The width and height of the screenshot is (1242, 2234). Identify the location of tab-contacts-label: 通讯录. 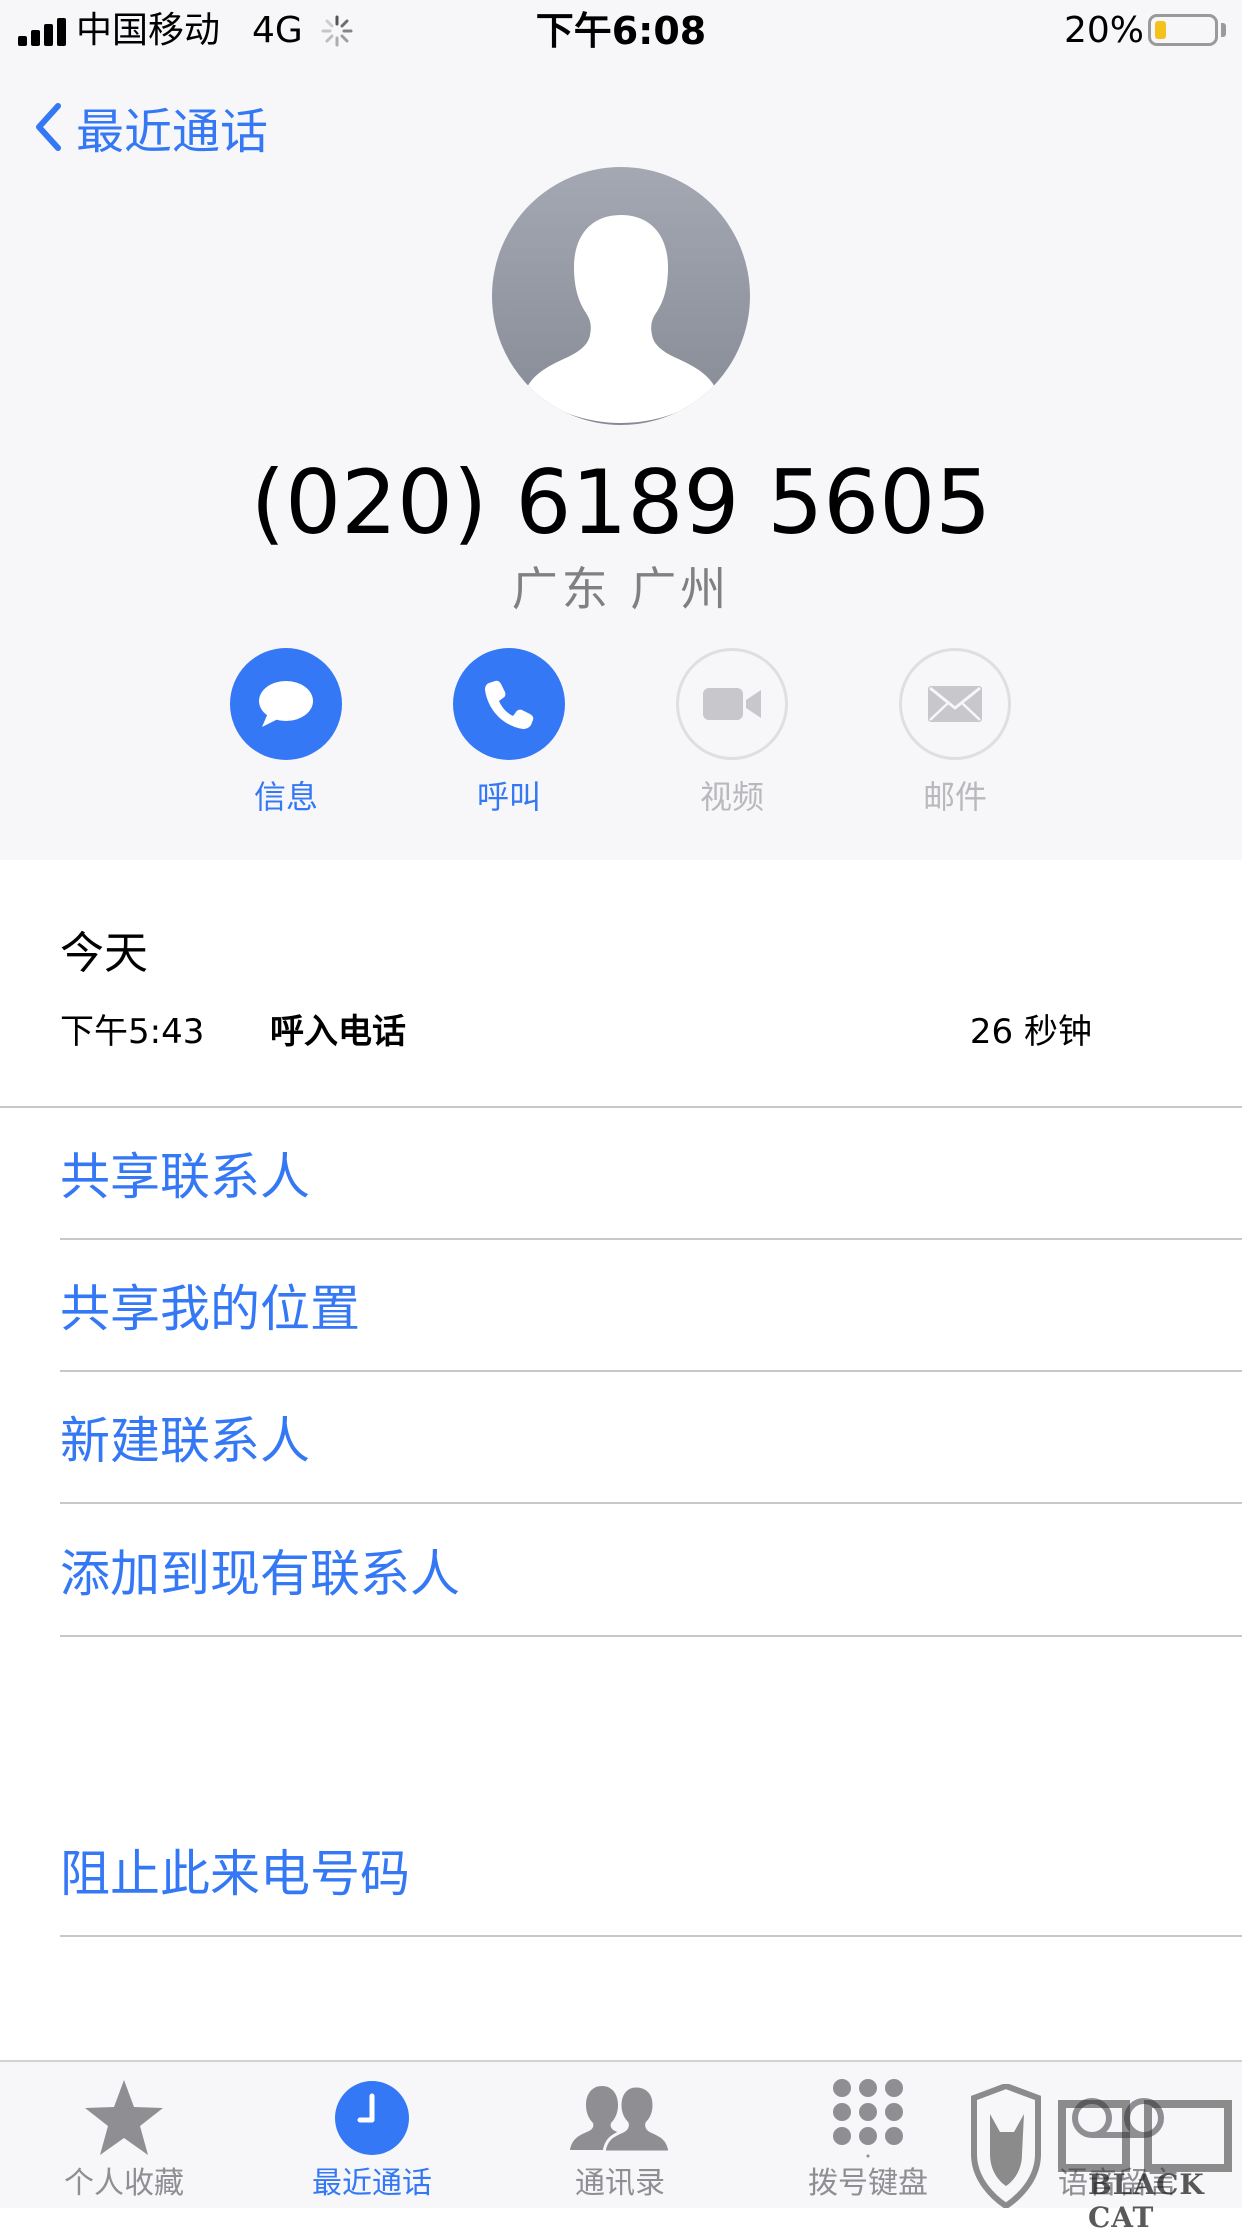
(620, 2183).